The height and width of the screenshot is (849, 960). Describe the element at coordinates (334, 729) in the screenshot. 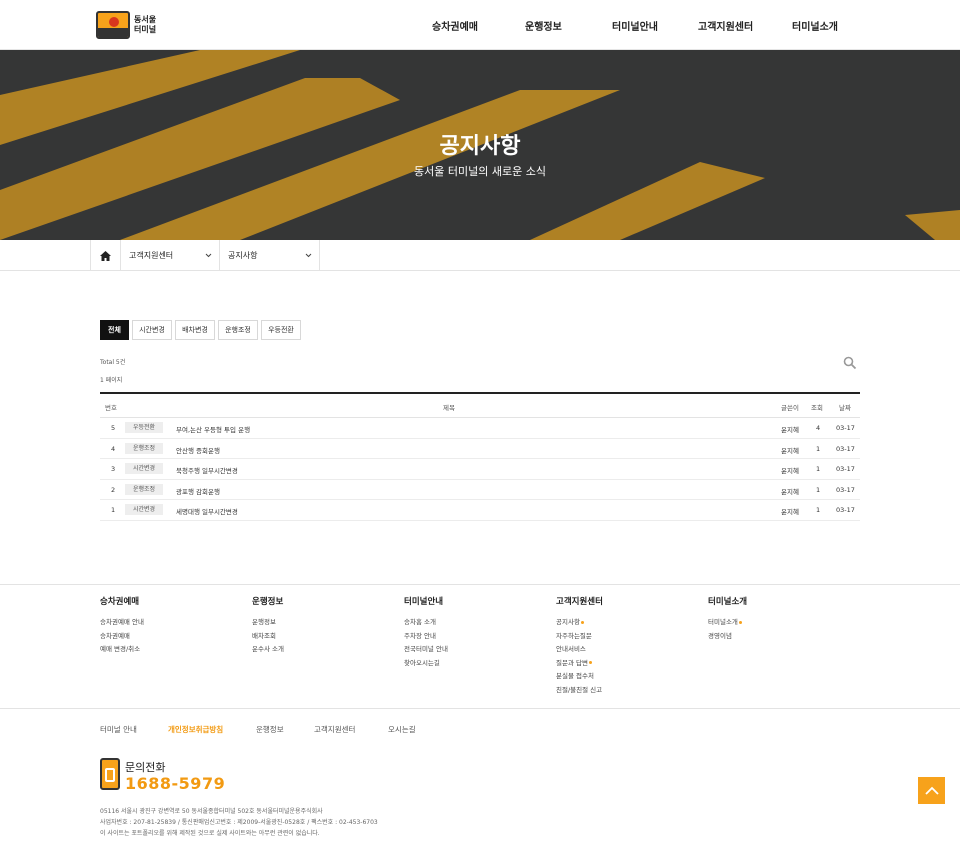

I see `footer-link-customer-center: 고객지원센터` at that location.